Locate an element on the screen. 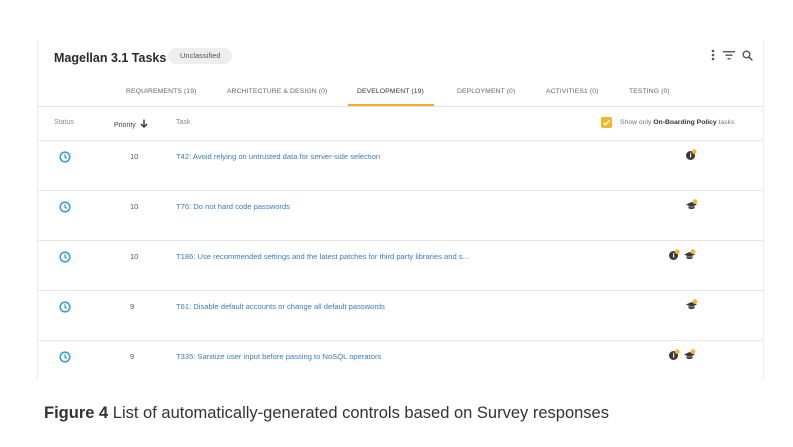  tab-architecture-design: ARCHITECTURE & DESIGN (0) is located at coordinates (277, 91).